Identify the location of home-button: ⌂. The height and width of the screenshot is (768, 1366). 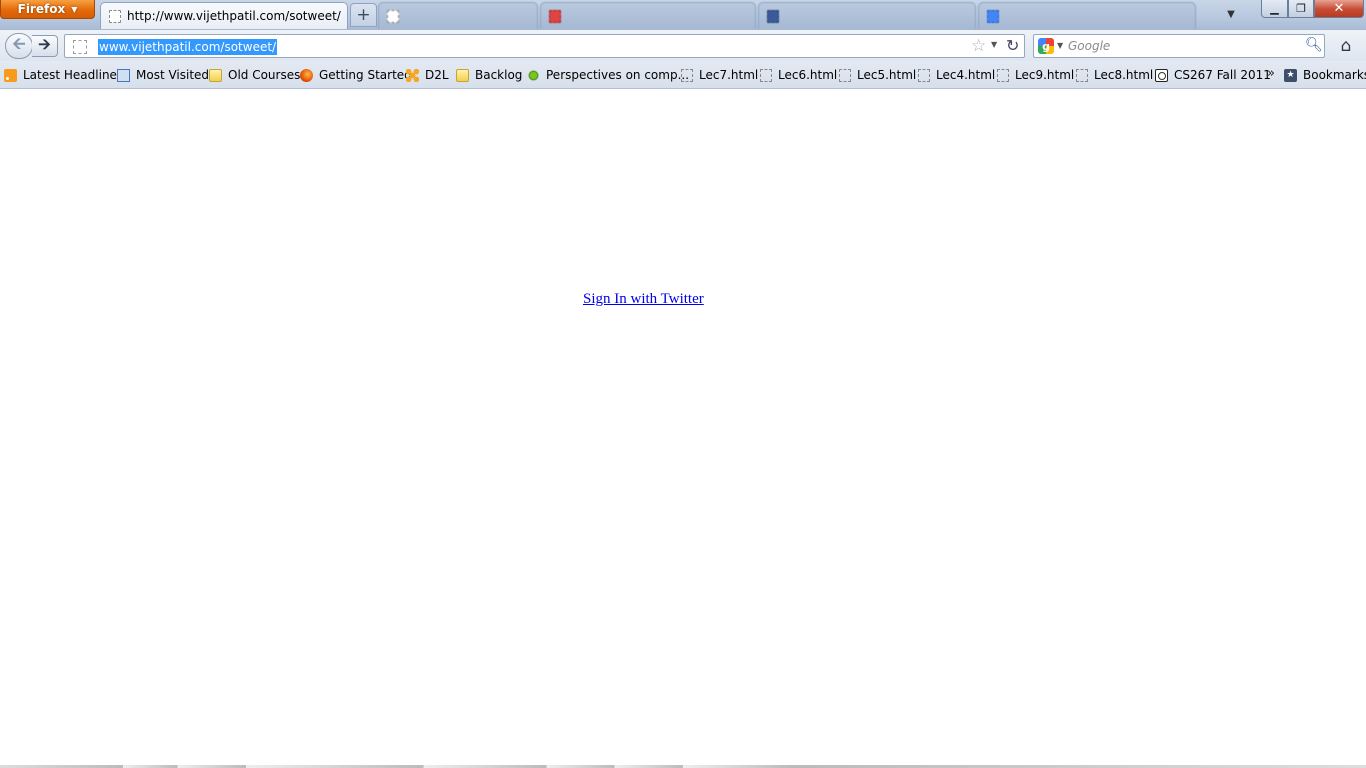
(1346, 46).